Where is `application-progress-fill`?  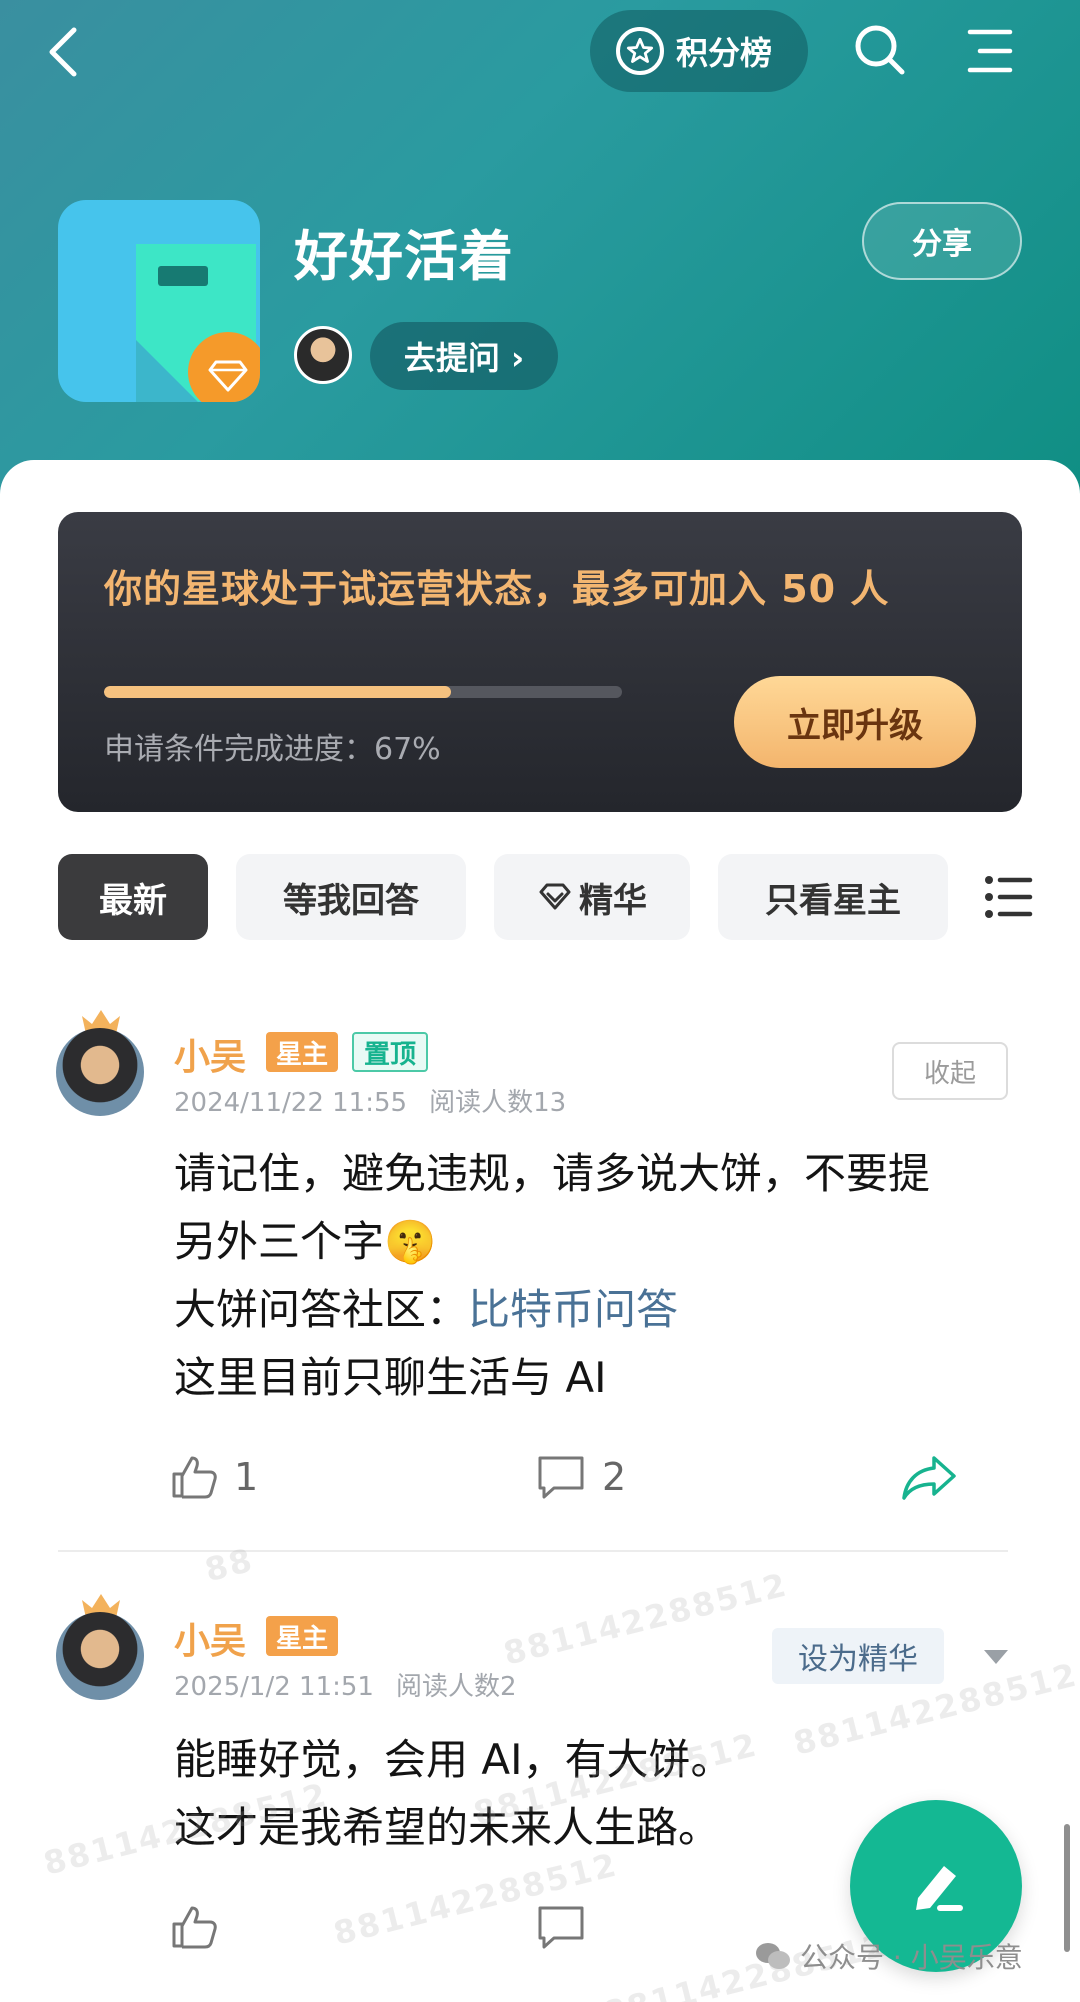
application-progress-fill is located at coordinates (278, 692).